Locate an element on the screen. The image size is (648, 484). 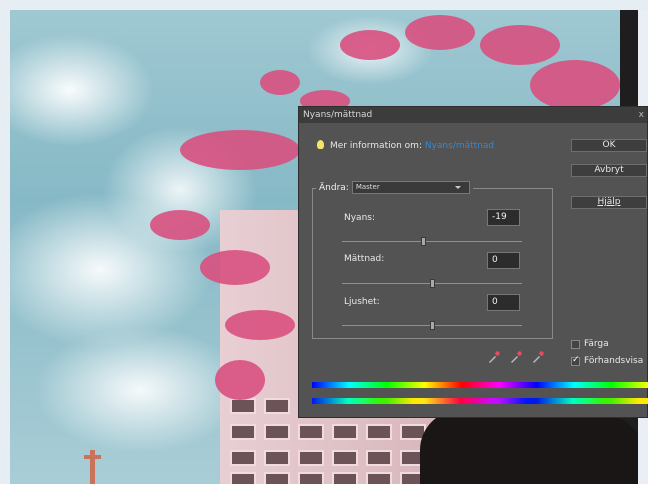
edit-select-value: Master is located at coordinates (367, 187).